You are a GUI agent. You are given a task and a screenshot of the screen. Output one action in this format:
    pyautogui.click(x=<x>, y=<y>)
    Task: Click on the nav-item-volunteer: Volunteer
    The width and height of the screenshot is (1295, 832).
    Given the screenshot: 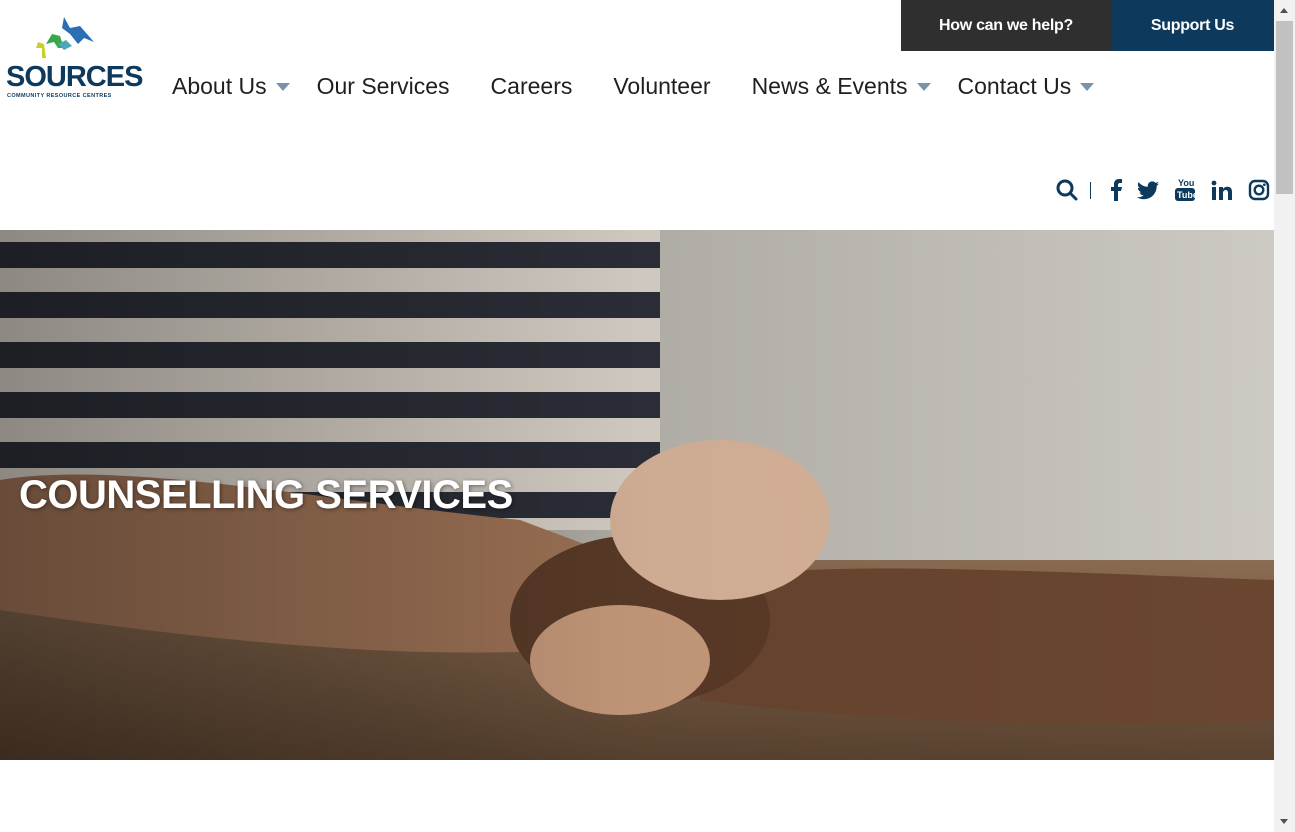 What is the action you would take?
    pyautogui.click(x=661, y=86)
    